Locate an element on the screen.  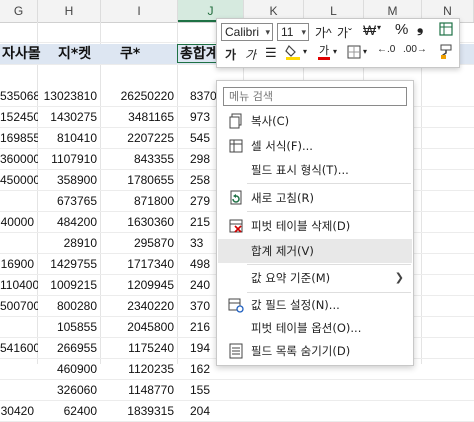
cell-J: 216 is located at coordinates (197, 327).